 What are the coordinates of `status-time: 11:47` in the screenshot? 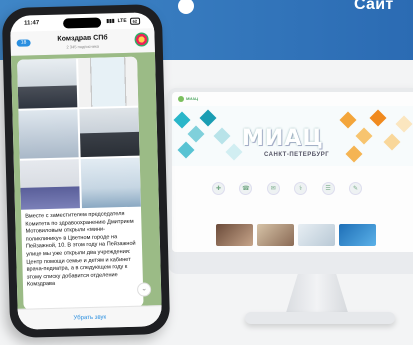 It's located at (32, 23).